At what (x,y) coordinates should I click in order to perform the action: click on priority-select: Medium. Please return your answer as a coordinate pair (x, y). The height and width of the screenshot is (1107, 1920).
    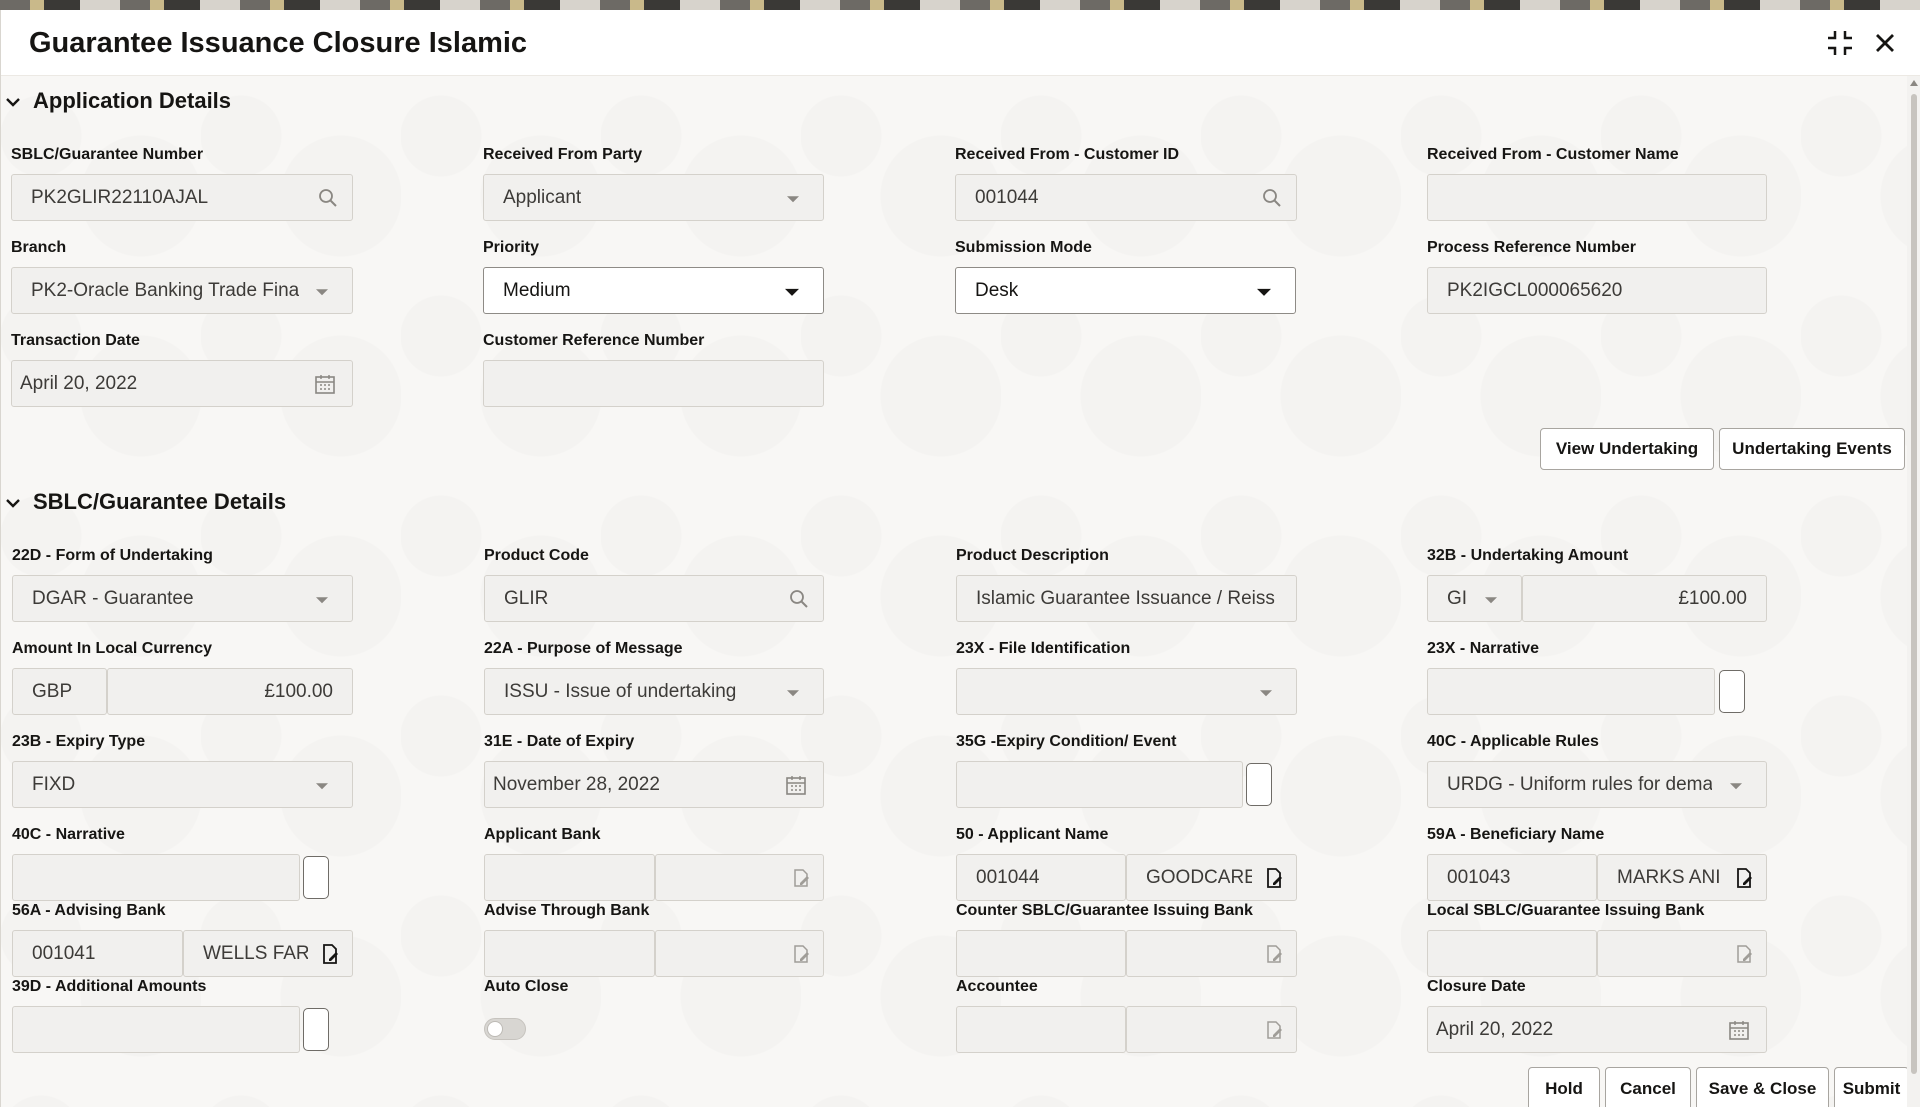
    Looking at the image, I should click on (653, 290).